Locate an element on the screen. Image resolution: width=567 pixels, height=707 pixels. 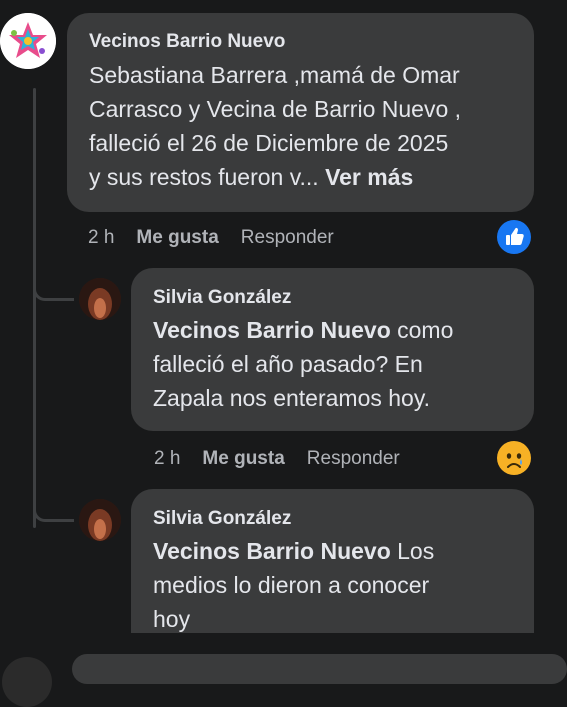
star-logo-icon is located at coordinates (28, 41).